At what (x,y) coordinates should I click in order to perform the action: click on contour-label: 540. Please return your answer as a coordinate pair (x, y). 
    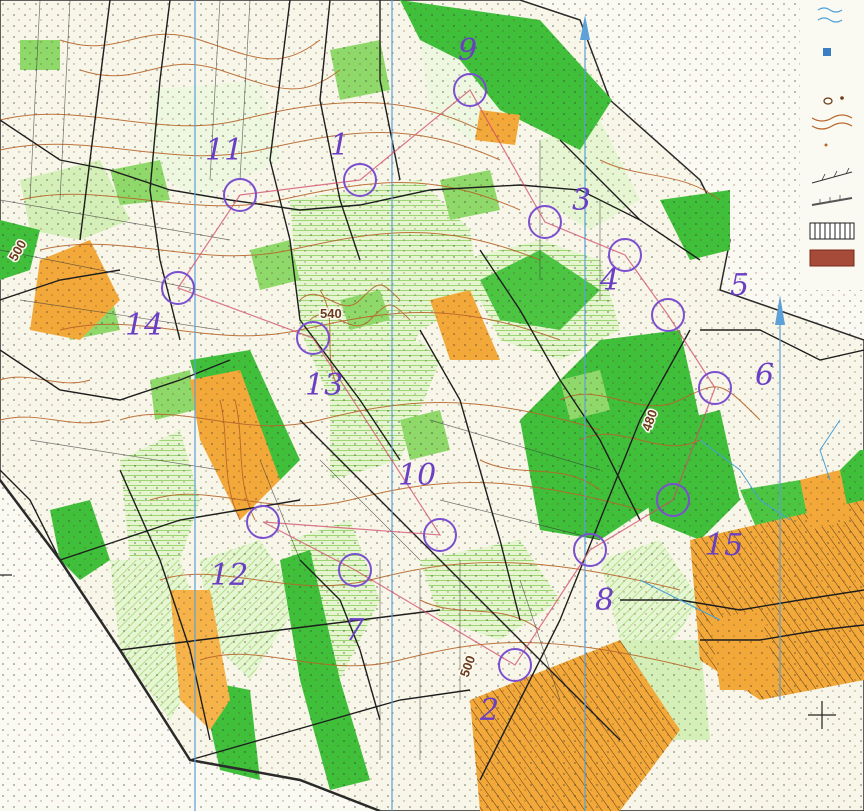
    Looking at the image, I should click on (331, 313).